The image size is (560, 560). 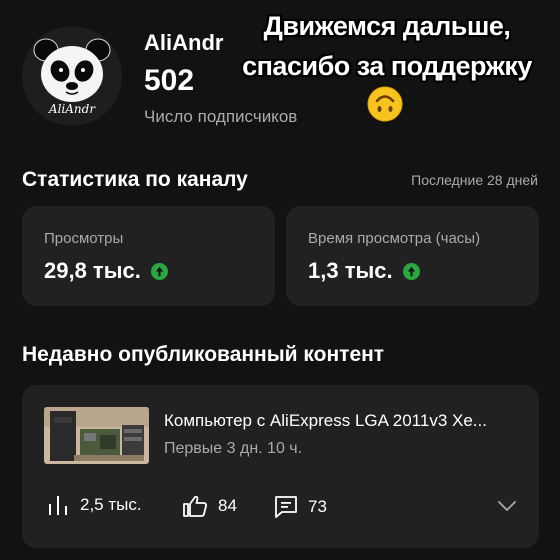 What do you see at coordinates (221, 116) in the screenshot?
I see `subscriber-label: Число подписчиков` at bounding box center [221, 116].